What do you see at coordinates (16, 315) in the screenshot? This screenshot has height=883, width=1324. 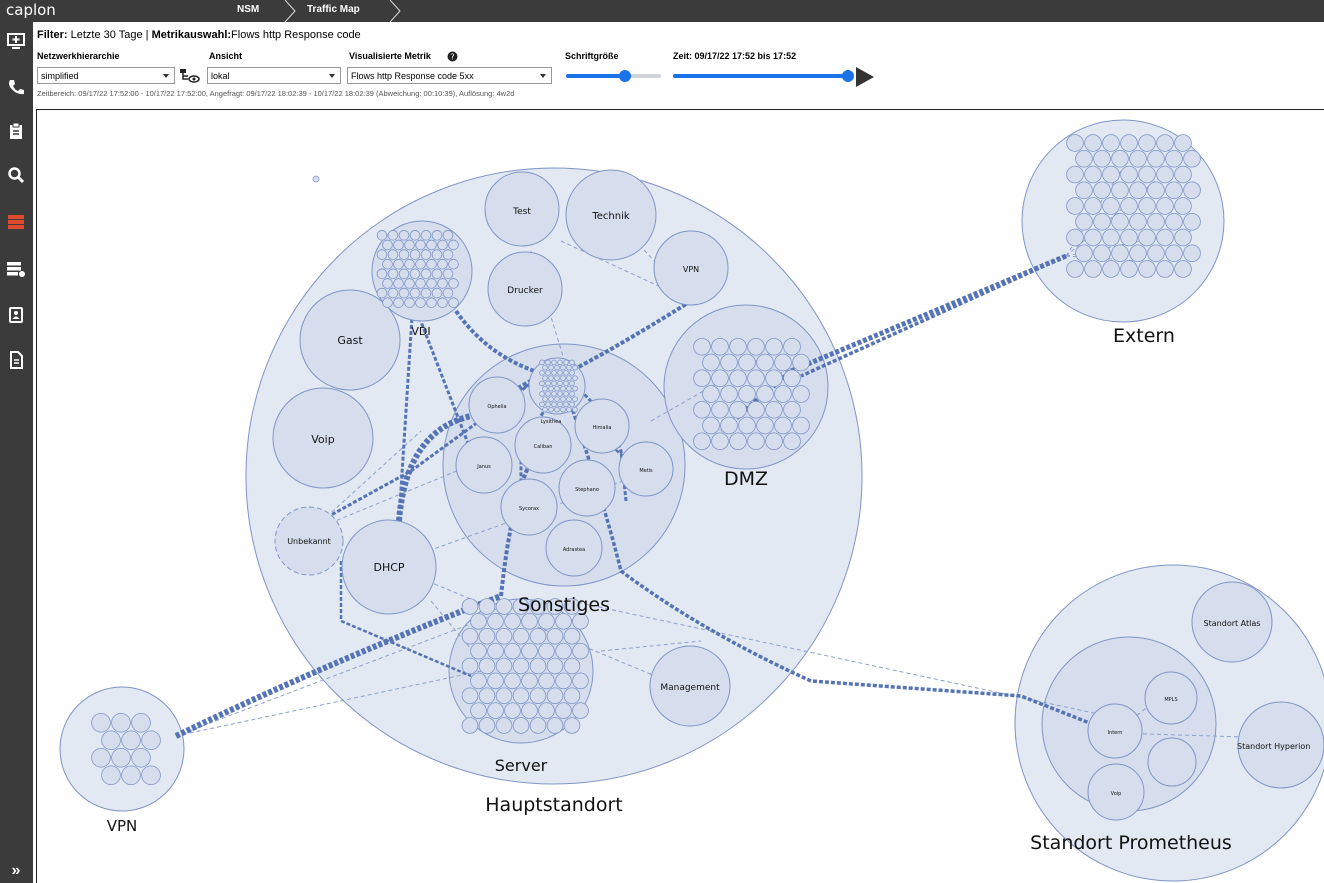 I see `contact-card-icon` at bounding box center [16, 315].